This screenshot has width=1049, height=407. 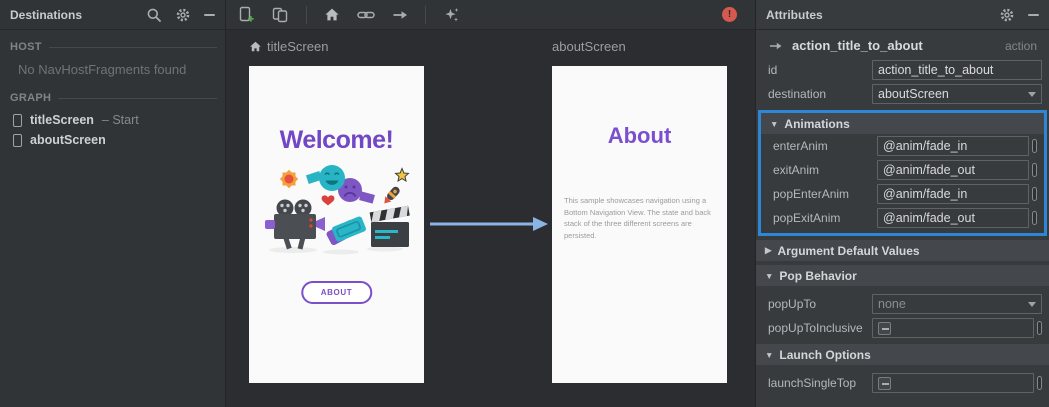 I want to click on enteranim-row: enterAnim @anim/fade_in, so click(x=902, y=146).